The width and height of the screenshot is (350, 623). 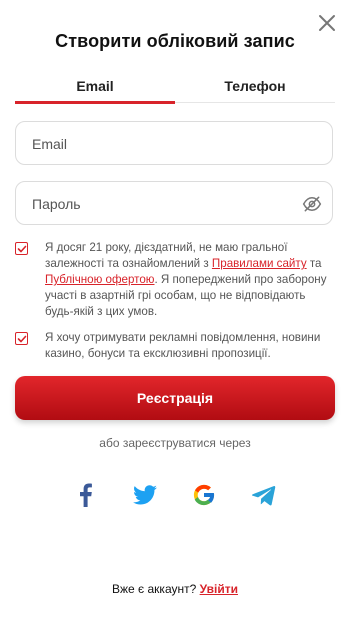 I want to click on google-button, so click(x=204, y=495).